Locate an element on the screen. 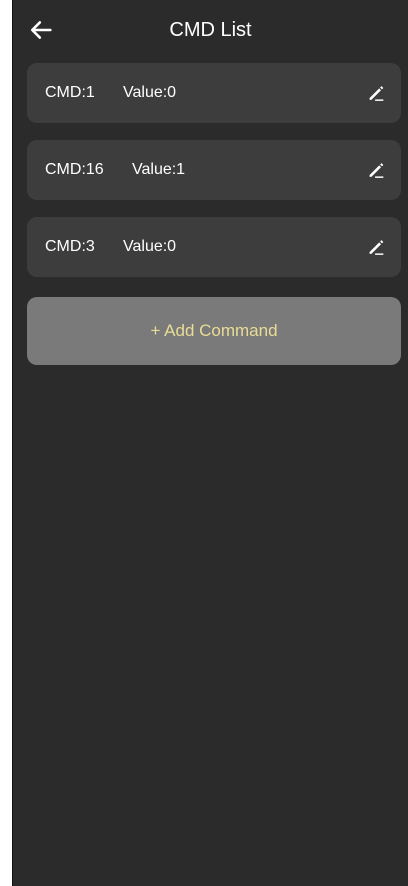  command-value-label: Value:1 is located at coordinates (159, 169).